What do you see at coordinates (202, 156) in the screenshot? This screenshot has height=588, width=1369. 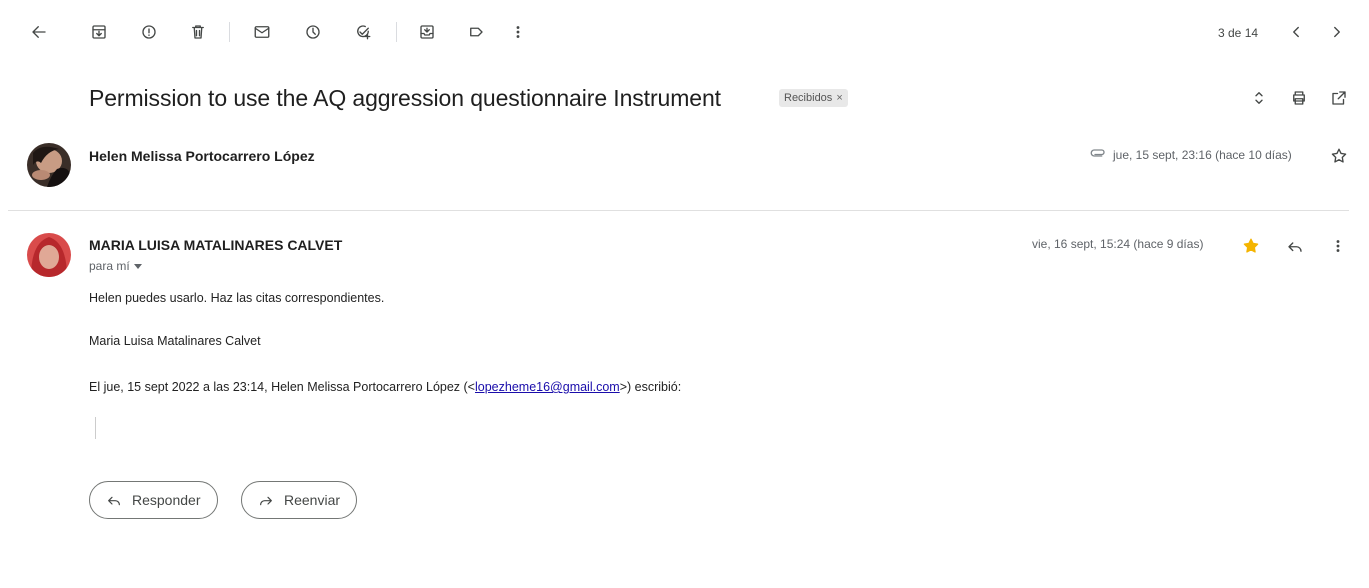 I see `sender-name: Helen Melissa Portocarrero López` at bounding box center [202, 156].